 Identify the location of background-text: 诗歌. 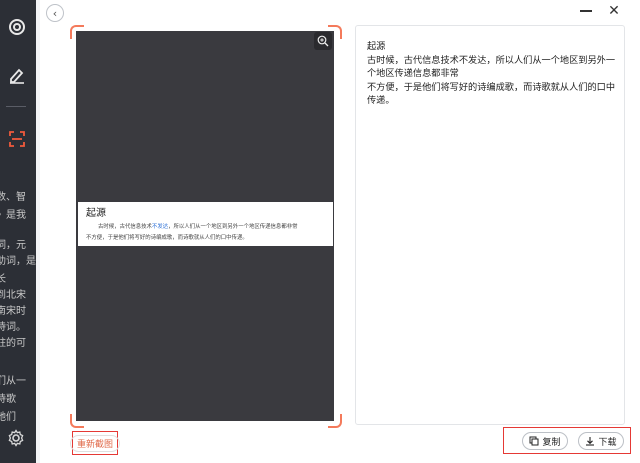
(8, 399).